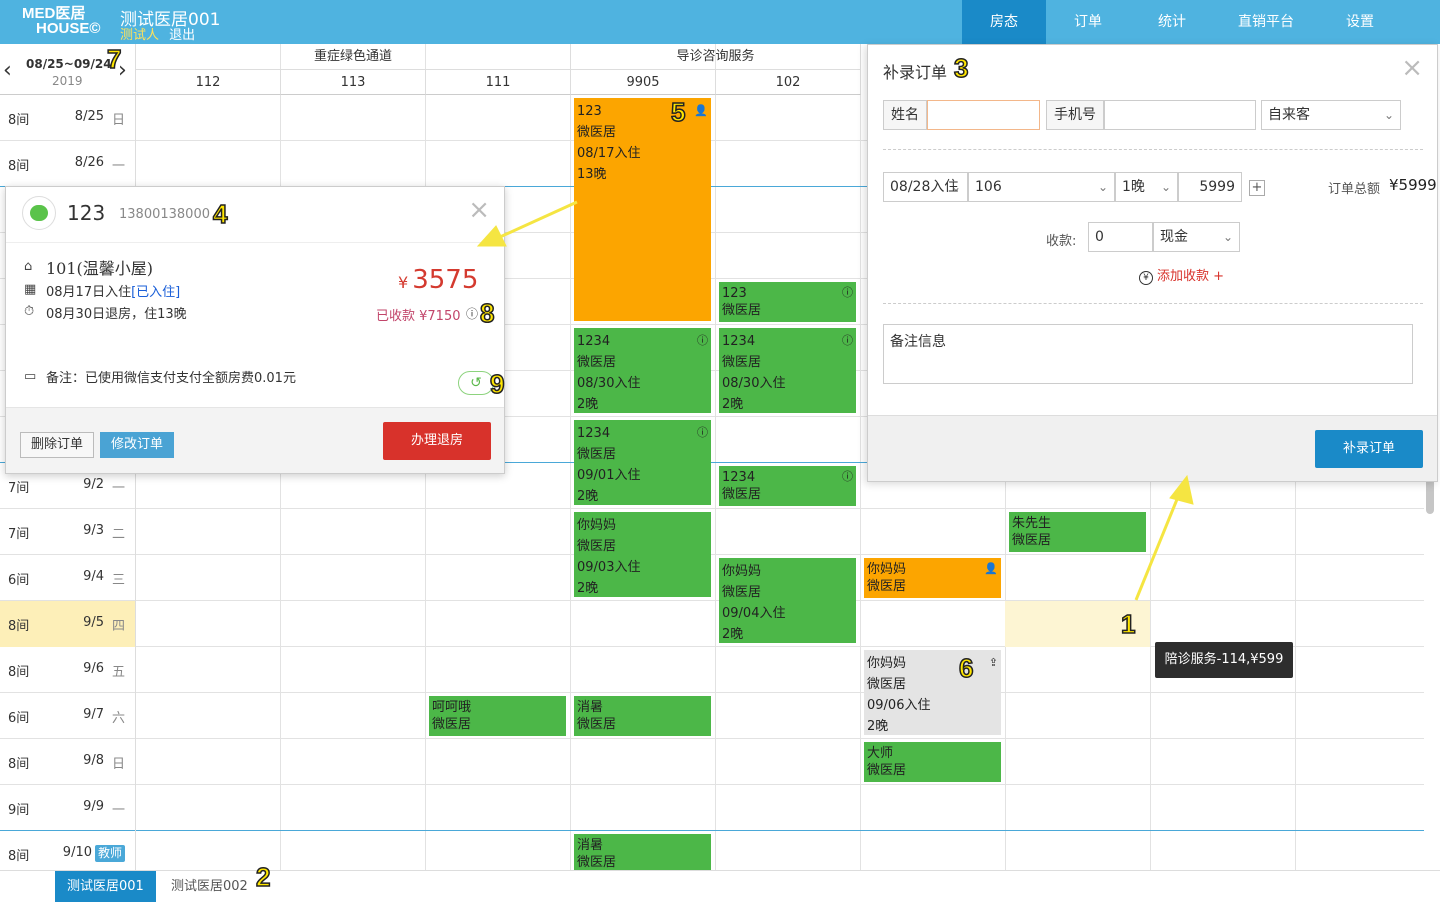 This screenshot has width=1440, height=902. Describe the element at coordinates (966, 668) in the screenshot. I see `annotation-6: 6` at that location.